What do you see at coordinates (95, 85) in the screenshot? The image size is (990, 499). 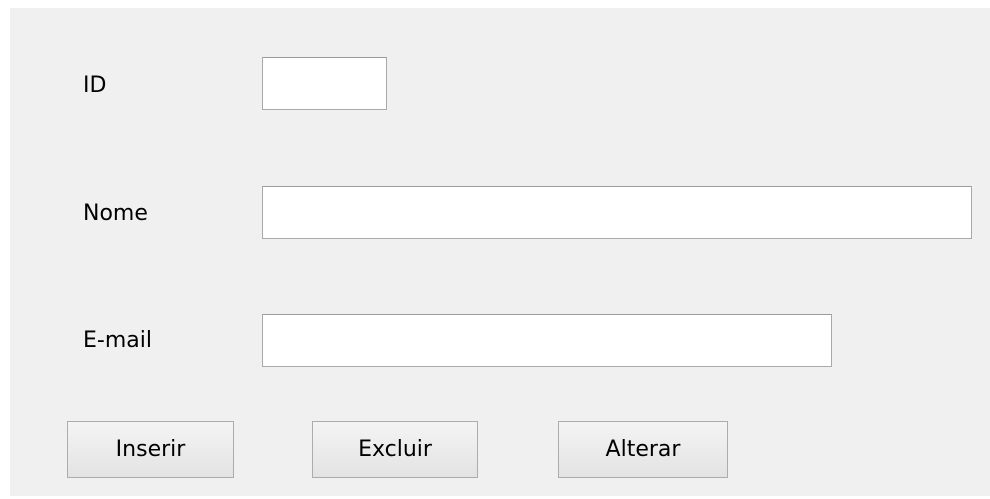 I see `id-label: ID` at bounding box center [95, 85].